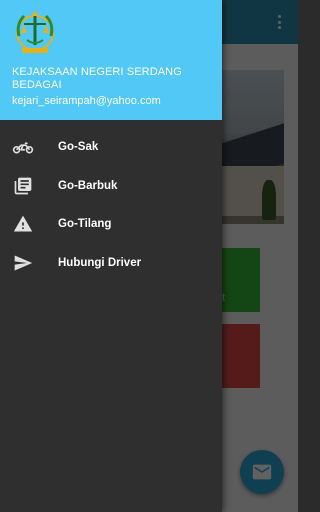  I want to click on menu-item-label: Go-Barbuk, so click(88, 185).